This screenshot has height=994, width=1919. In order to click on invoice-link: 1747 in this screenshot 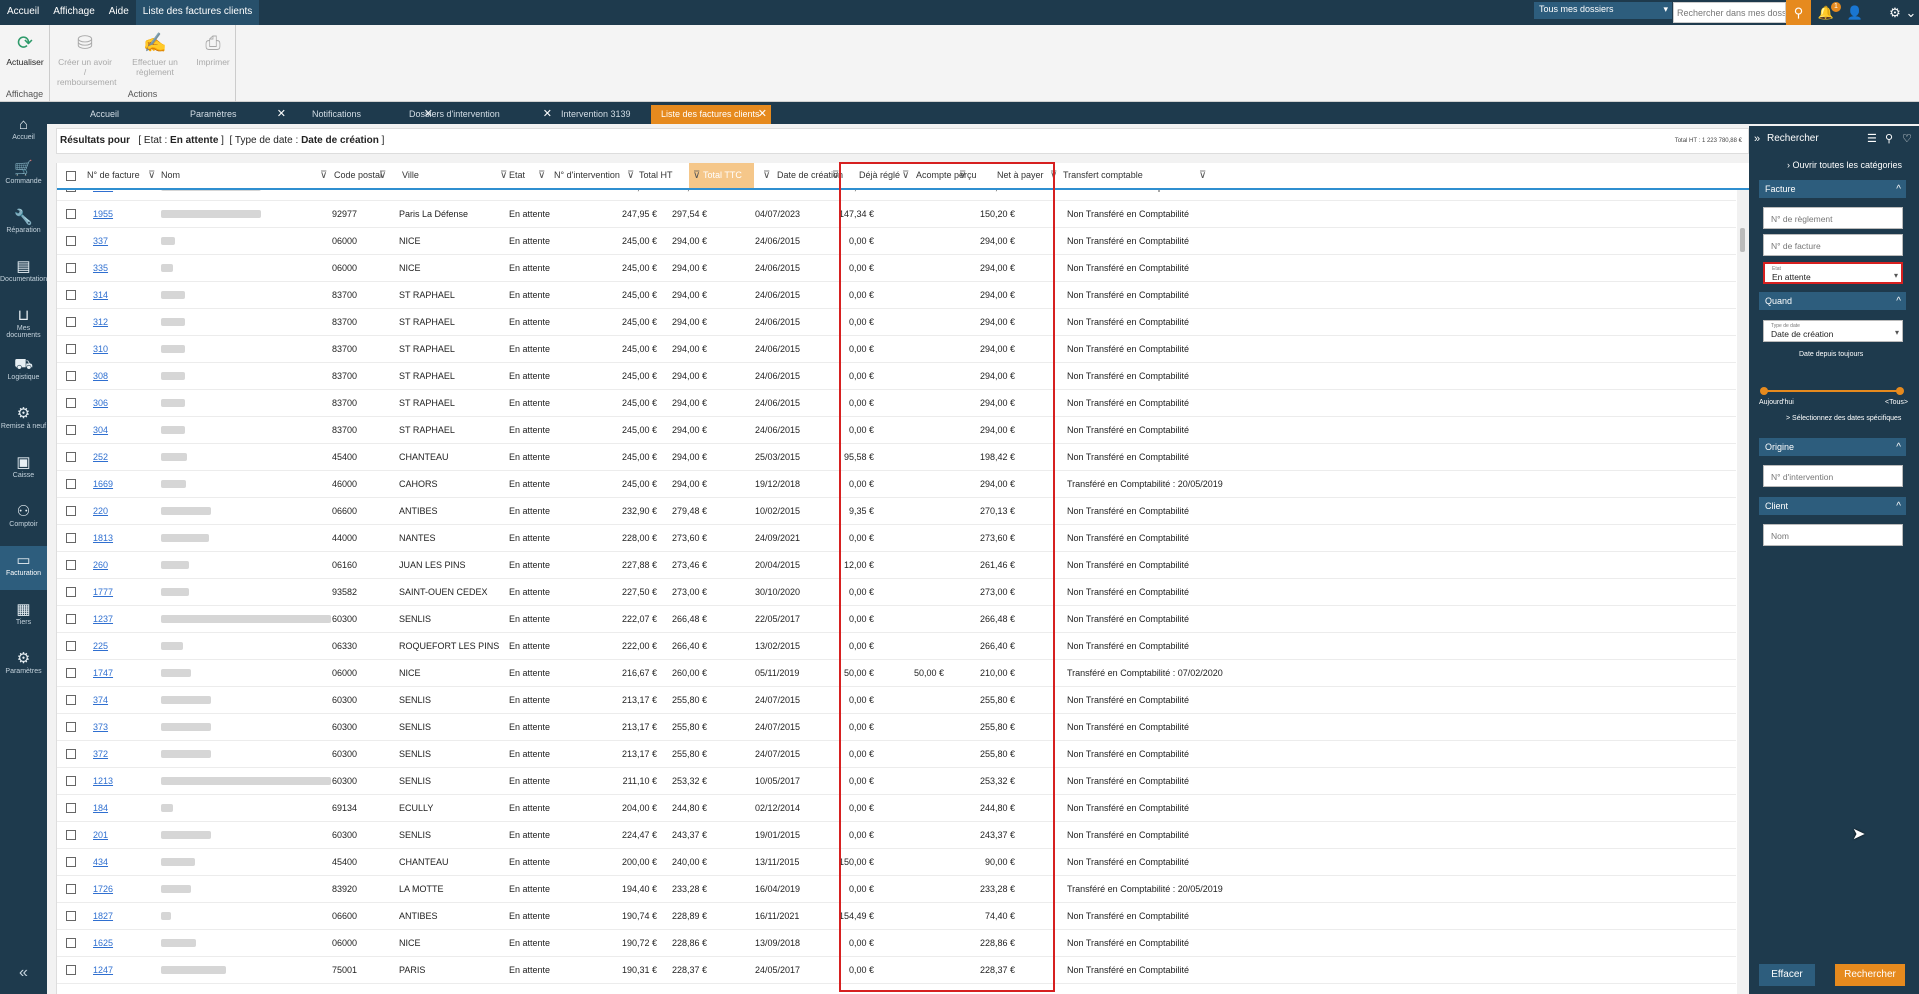, I will do `click(103, 673)`.